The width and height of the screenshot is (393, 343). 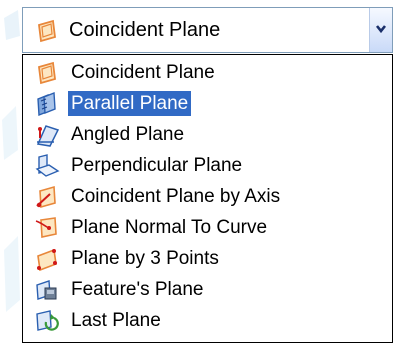 I want to click on option-perpendicular-plane: Perpendicular Plane, so click(x=207, y=165).